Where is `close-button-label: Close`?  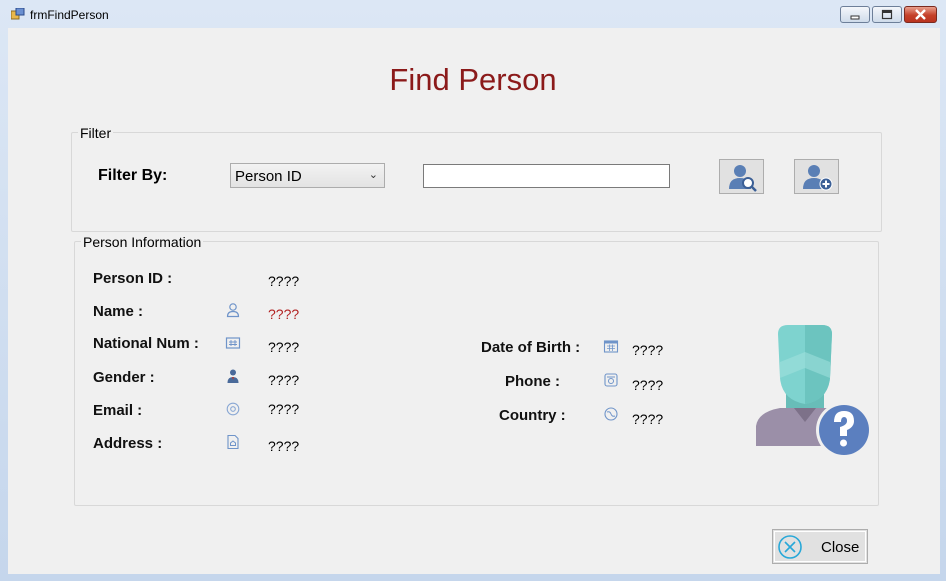
close-button-label: Close is located at coordinates (840, 547).